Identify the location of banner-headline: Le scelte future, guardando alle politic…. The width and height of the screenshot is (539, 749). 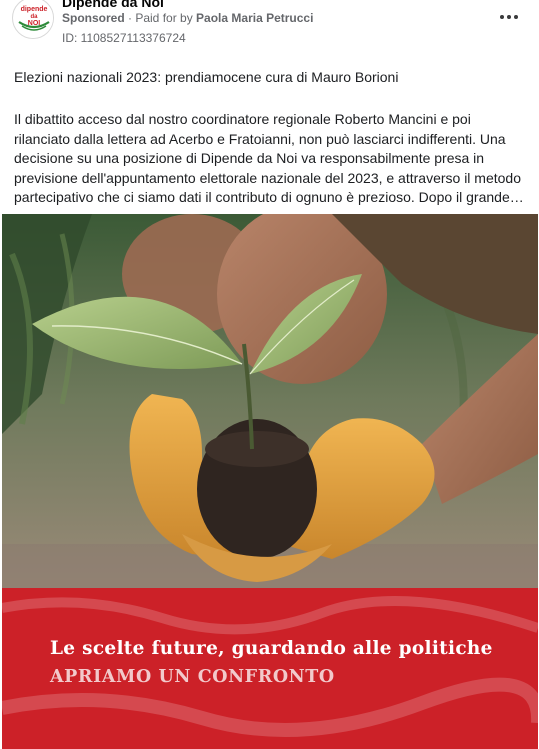
(271, 648).